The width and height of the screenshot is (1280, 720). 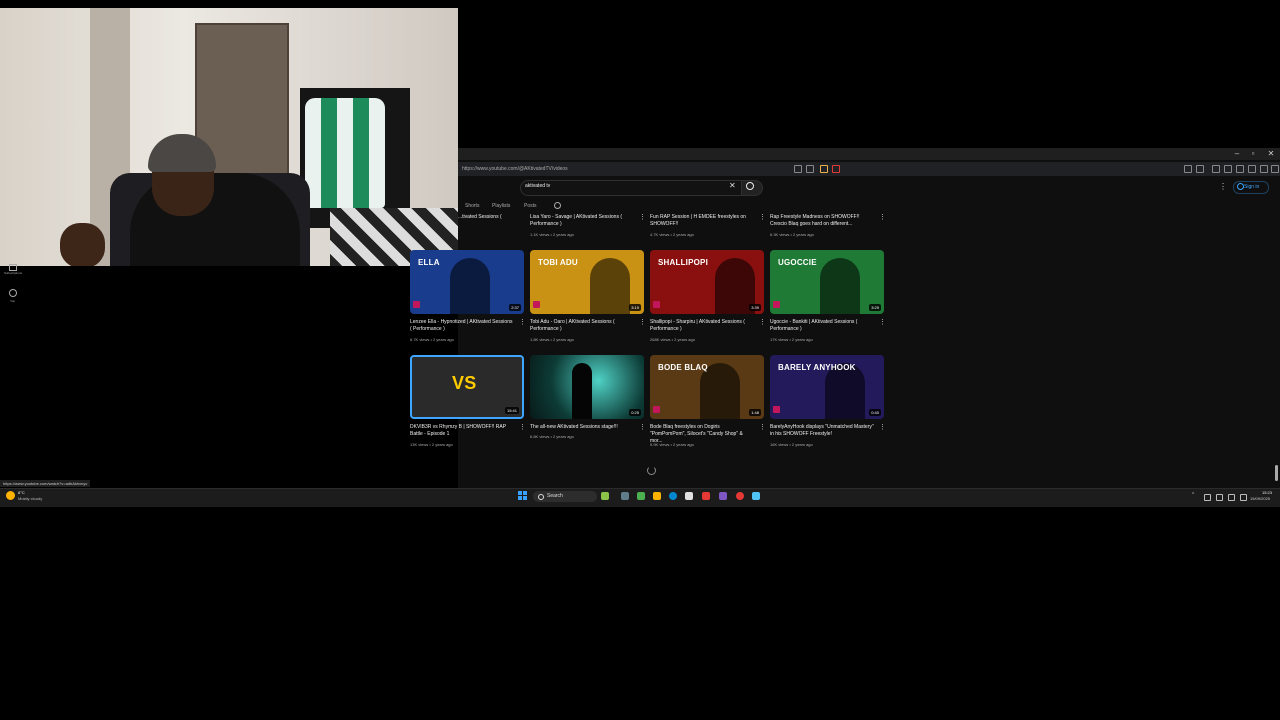 I want to click on address-bar, so click(x=869, y=169).